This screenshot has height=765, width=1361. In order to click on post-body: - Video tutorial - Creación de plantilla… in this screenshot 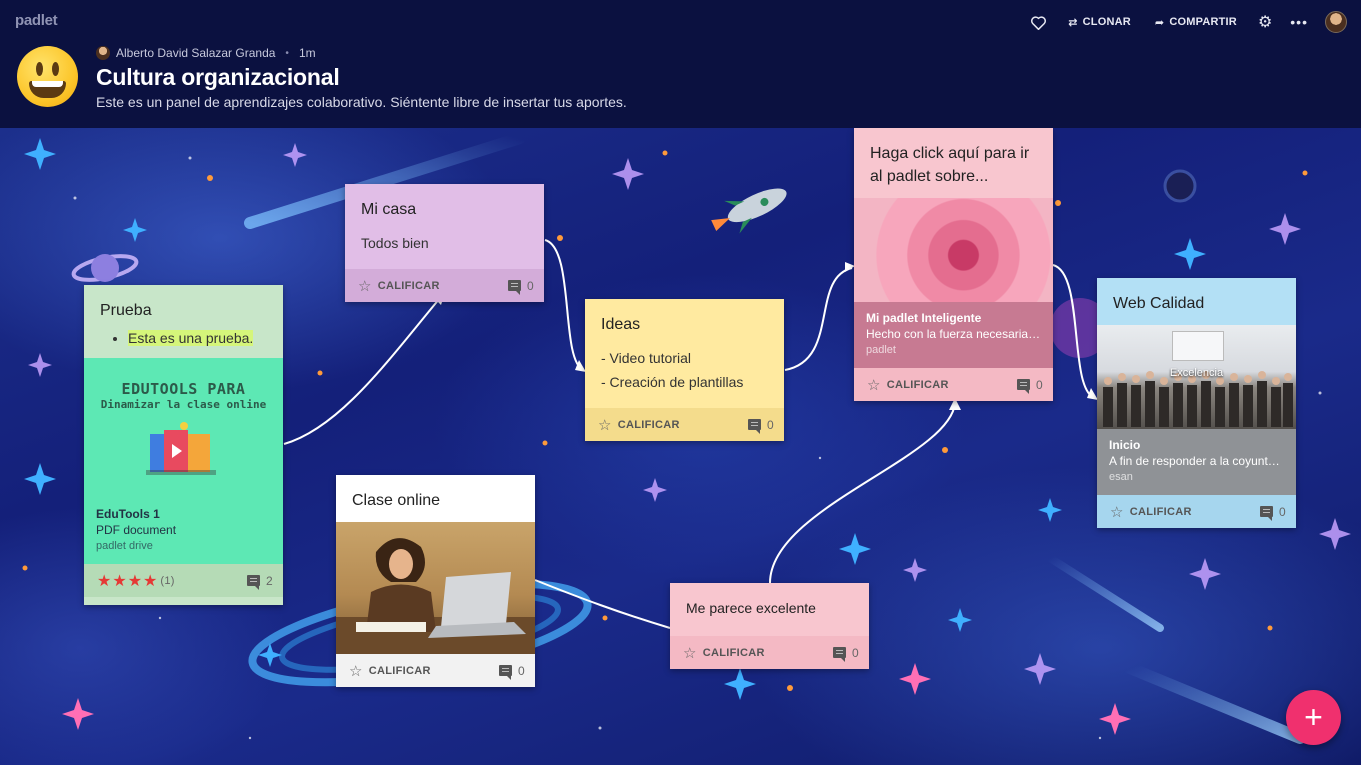, I will do `click(672, 370)`.